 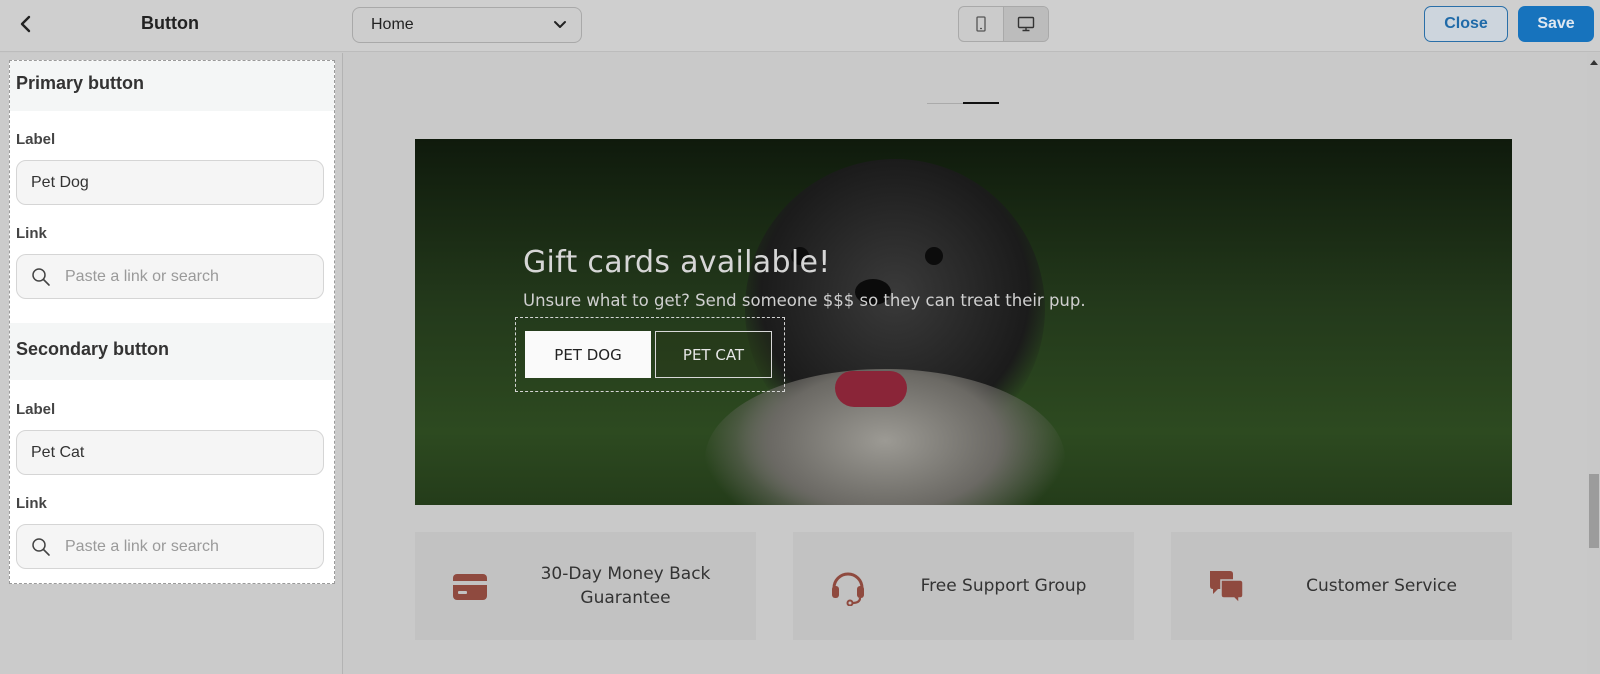 What do you see at coordinates (170, 23) in the screenshot?
I see `panel-title: Button` at bounding box center [170, 23].